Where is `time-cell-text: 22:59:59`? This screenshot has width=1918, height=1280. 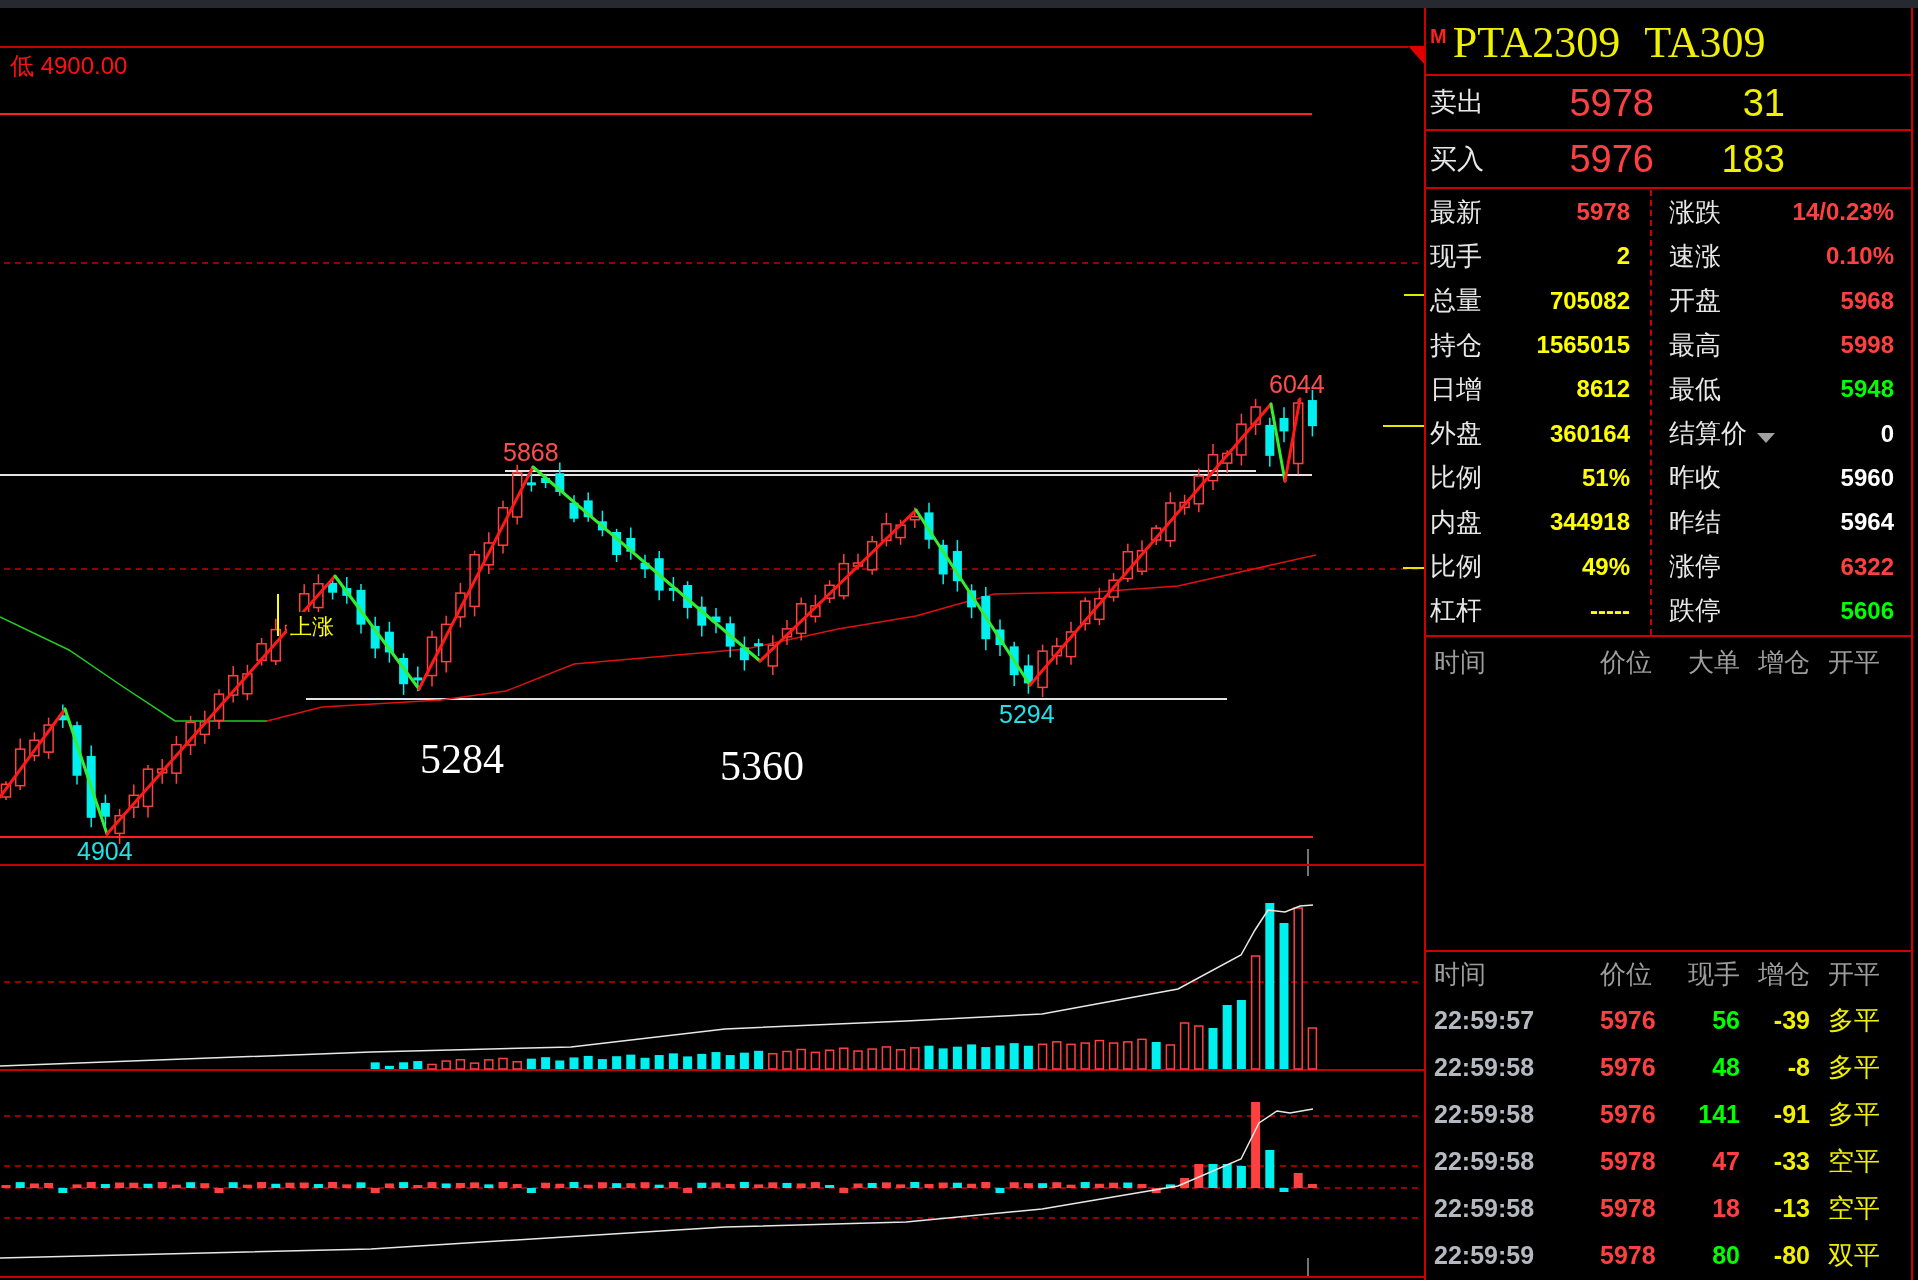
time-cell-text: 22:59:59 is located at coordinates (1484, 1255).